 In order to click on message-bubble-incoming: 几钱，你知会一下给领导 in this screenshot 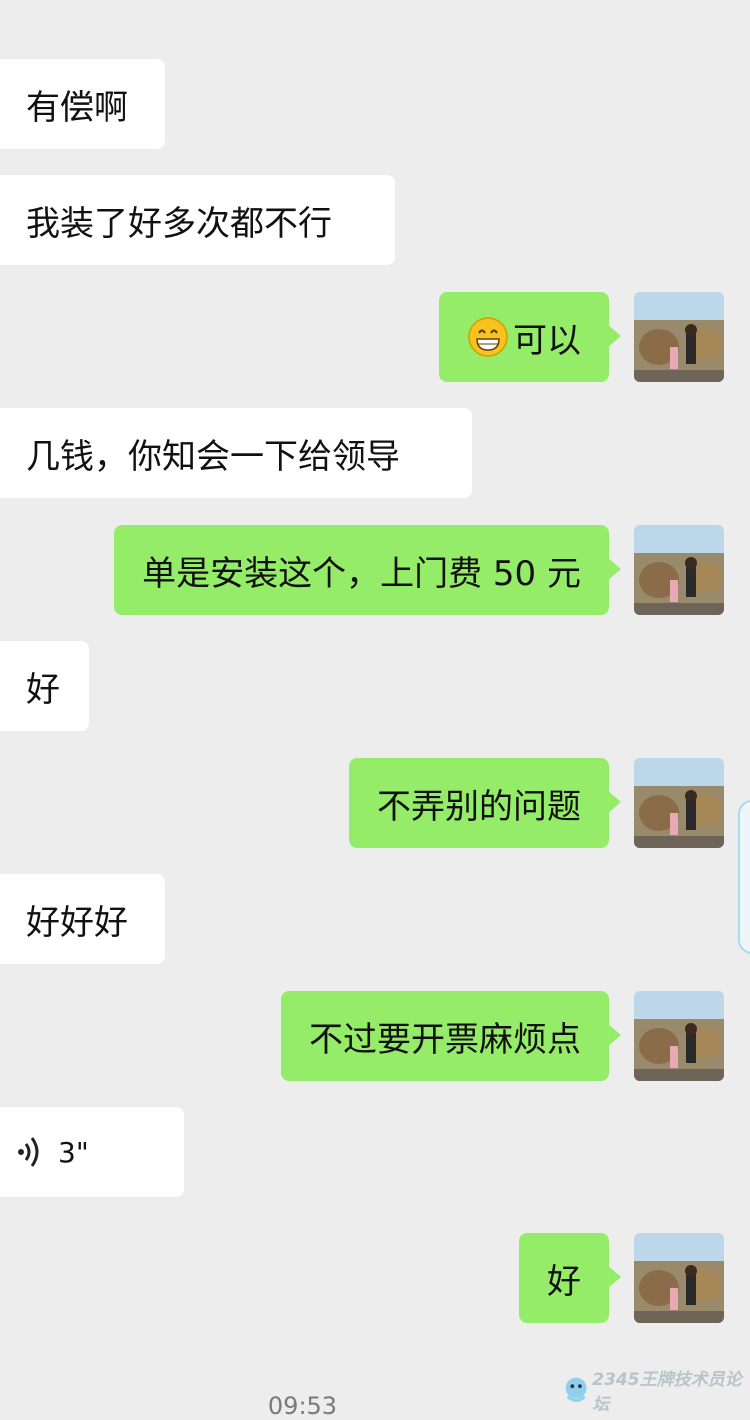, I will do `click(236, 453)`.